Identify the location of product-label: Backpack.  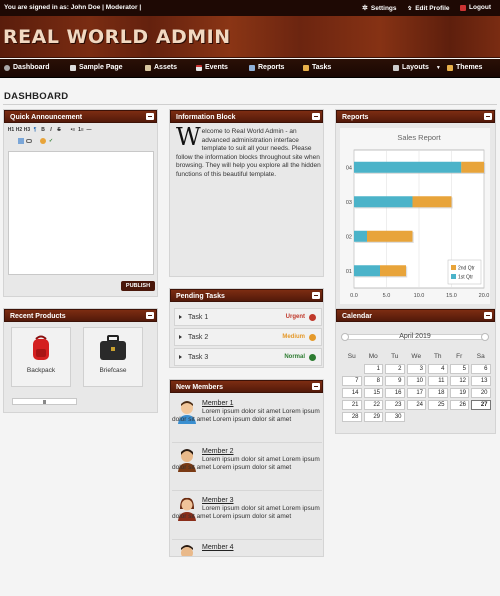
(41, 370).